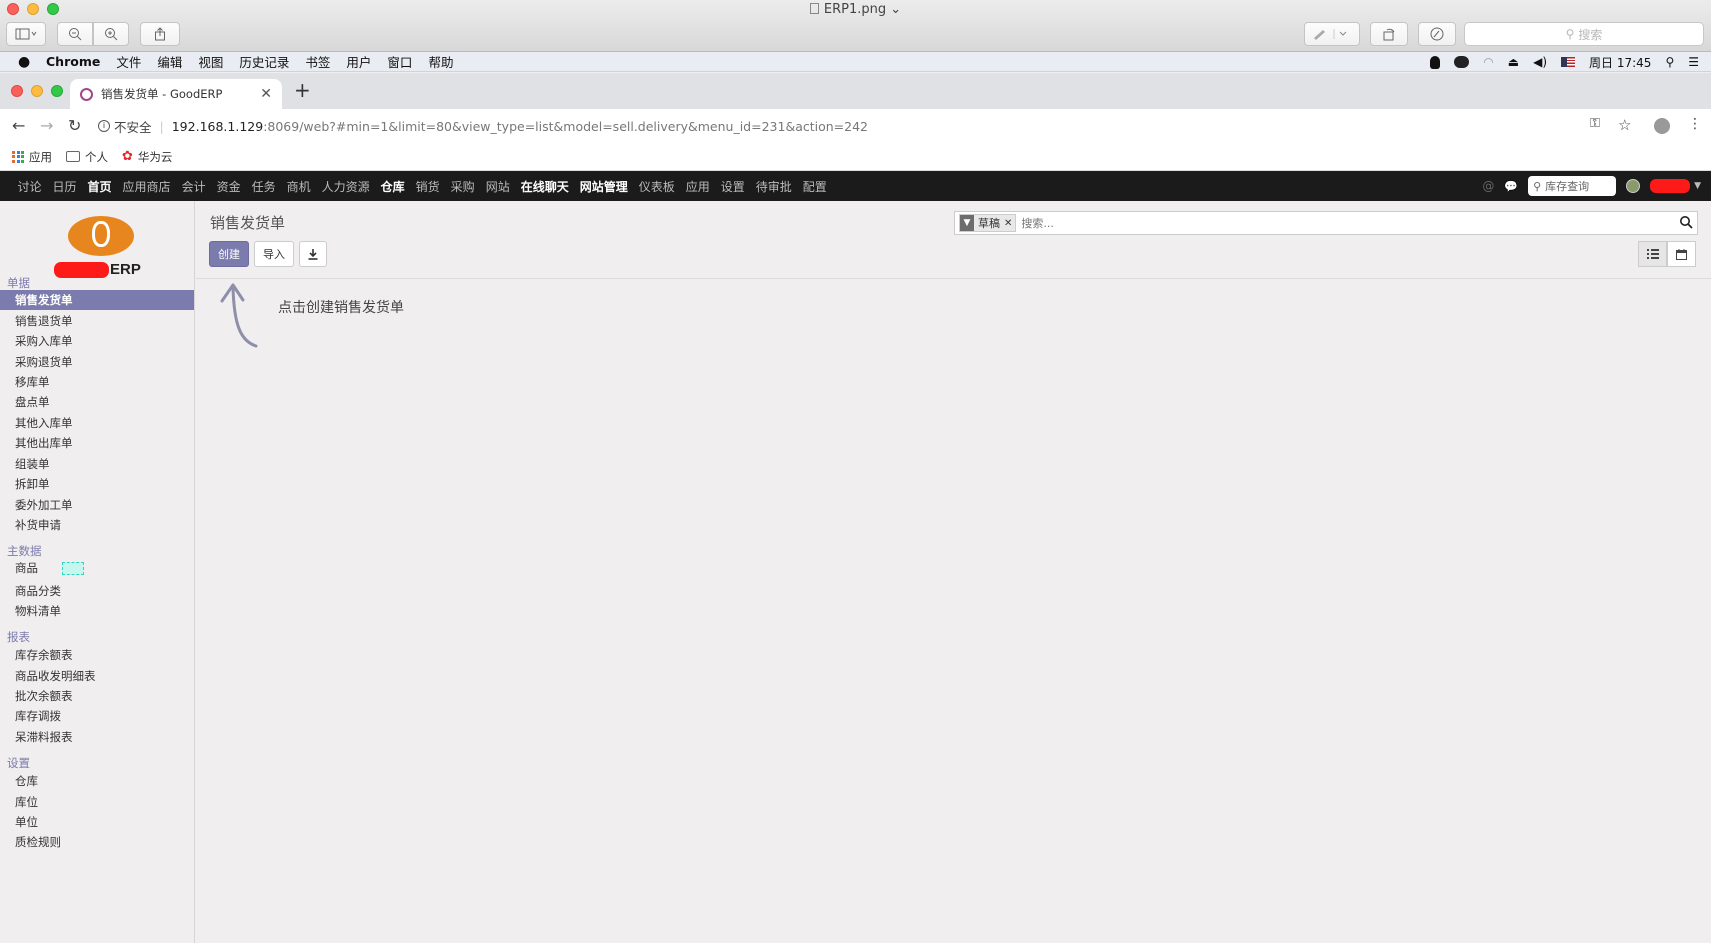 This screenshot has width=1711, height=943. What do you see at coordinates (97, 842) in the screenshot?
I see `sidebar-item-qc-rules: 质检规则` at bounding box center [97, 842].